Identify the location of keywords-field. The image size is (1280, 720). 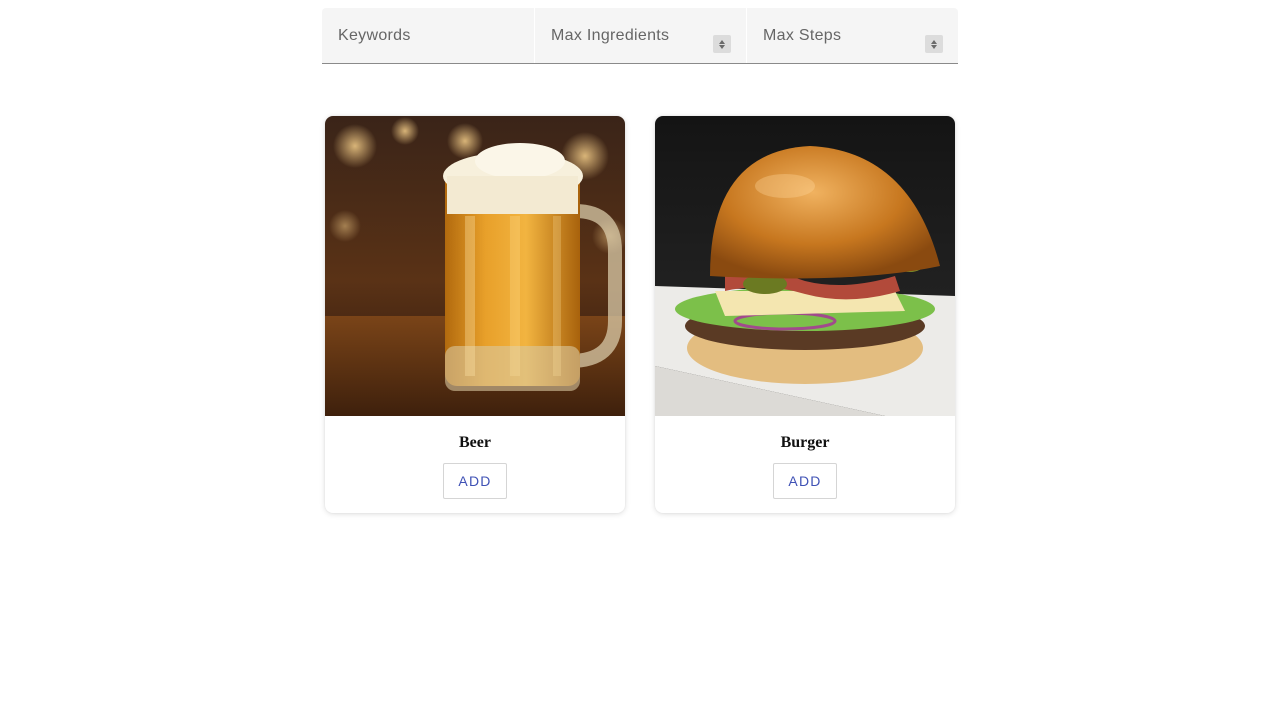
(428, 35).